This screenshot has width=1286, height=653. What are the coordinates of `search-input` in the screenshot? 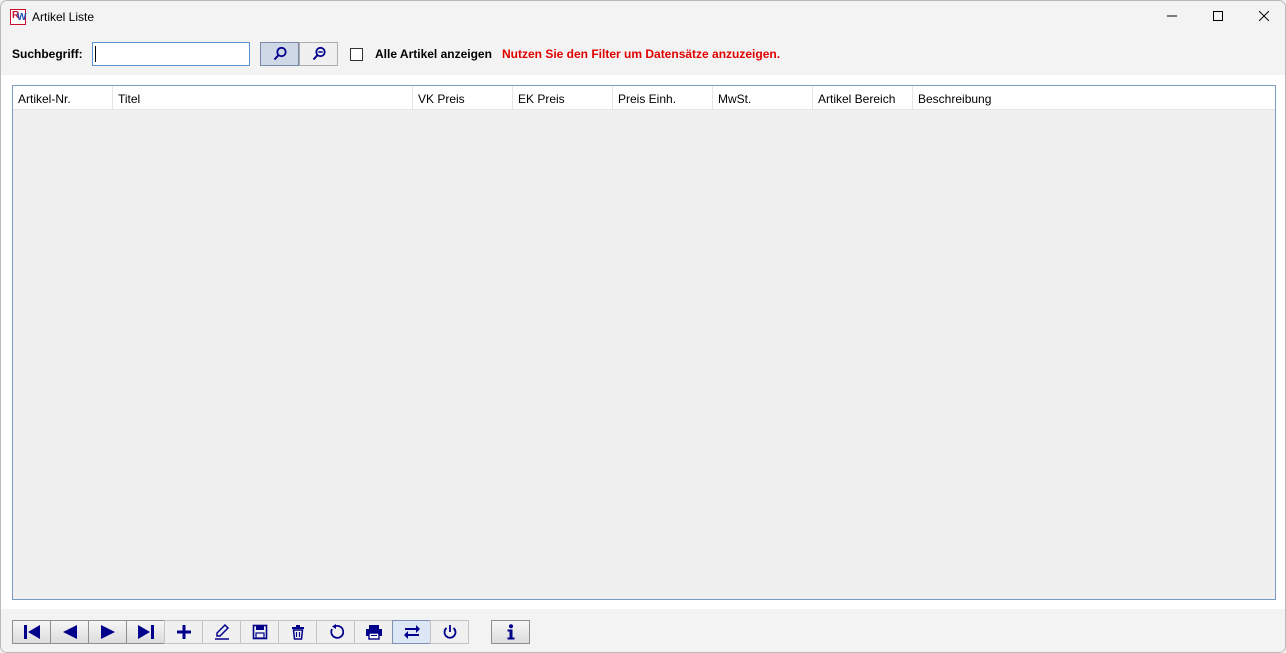 It's located at (171, 54).